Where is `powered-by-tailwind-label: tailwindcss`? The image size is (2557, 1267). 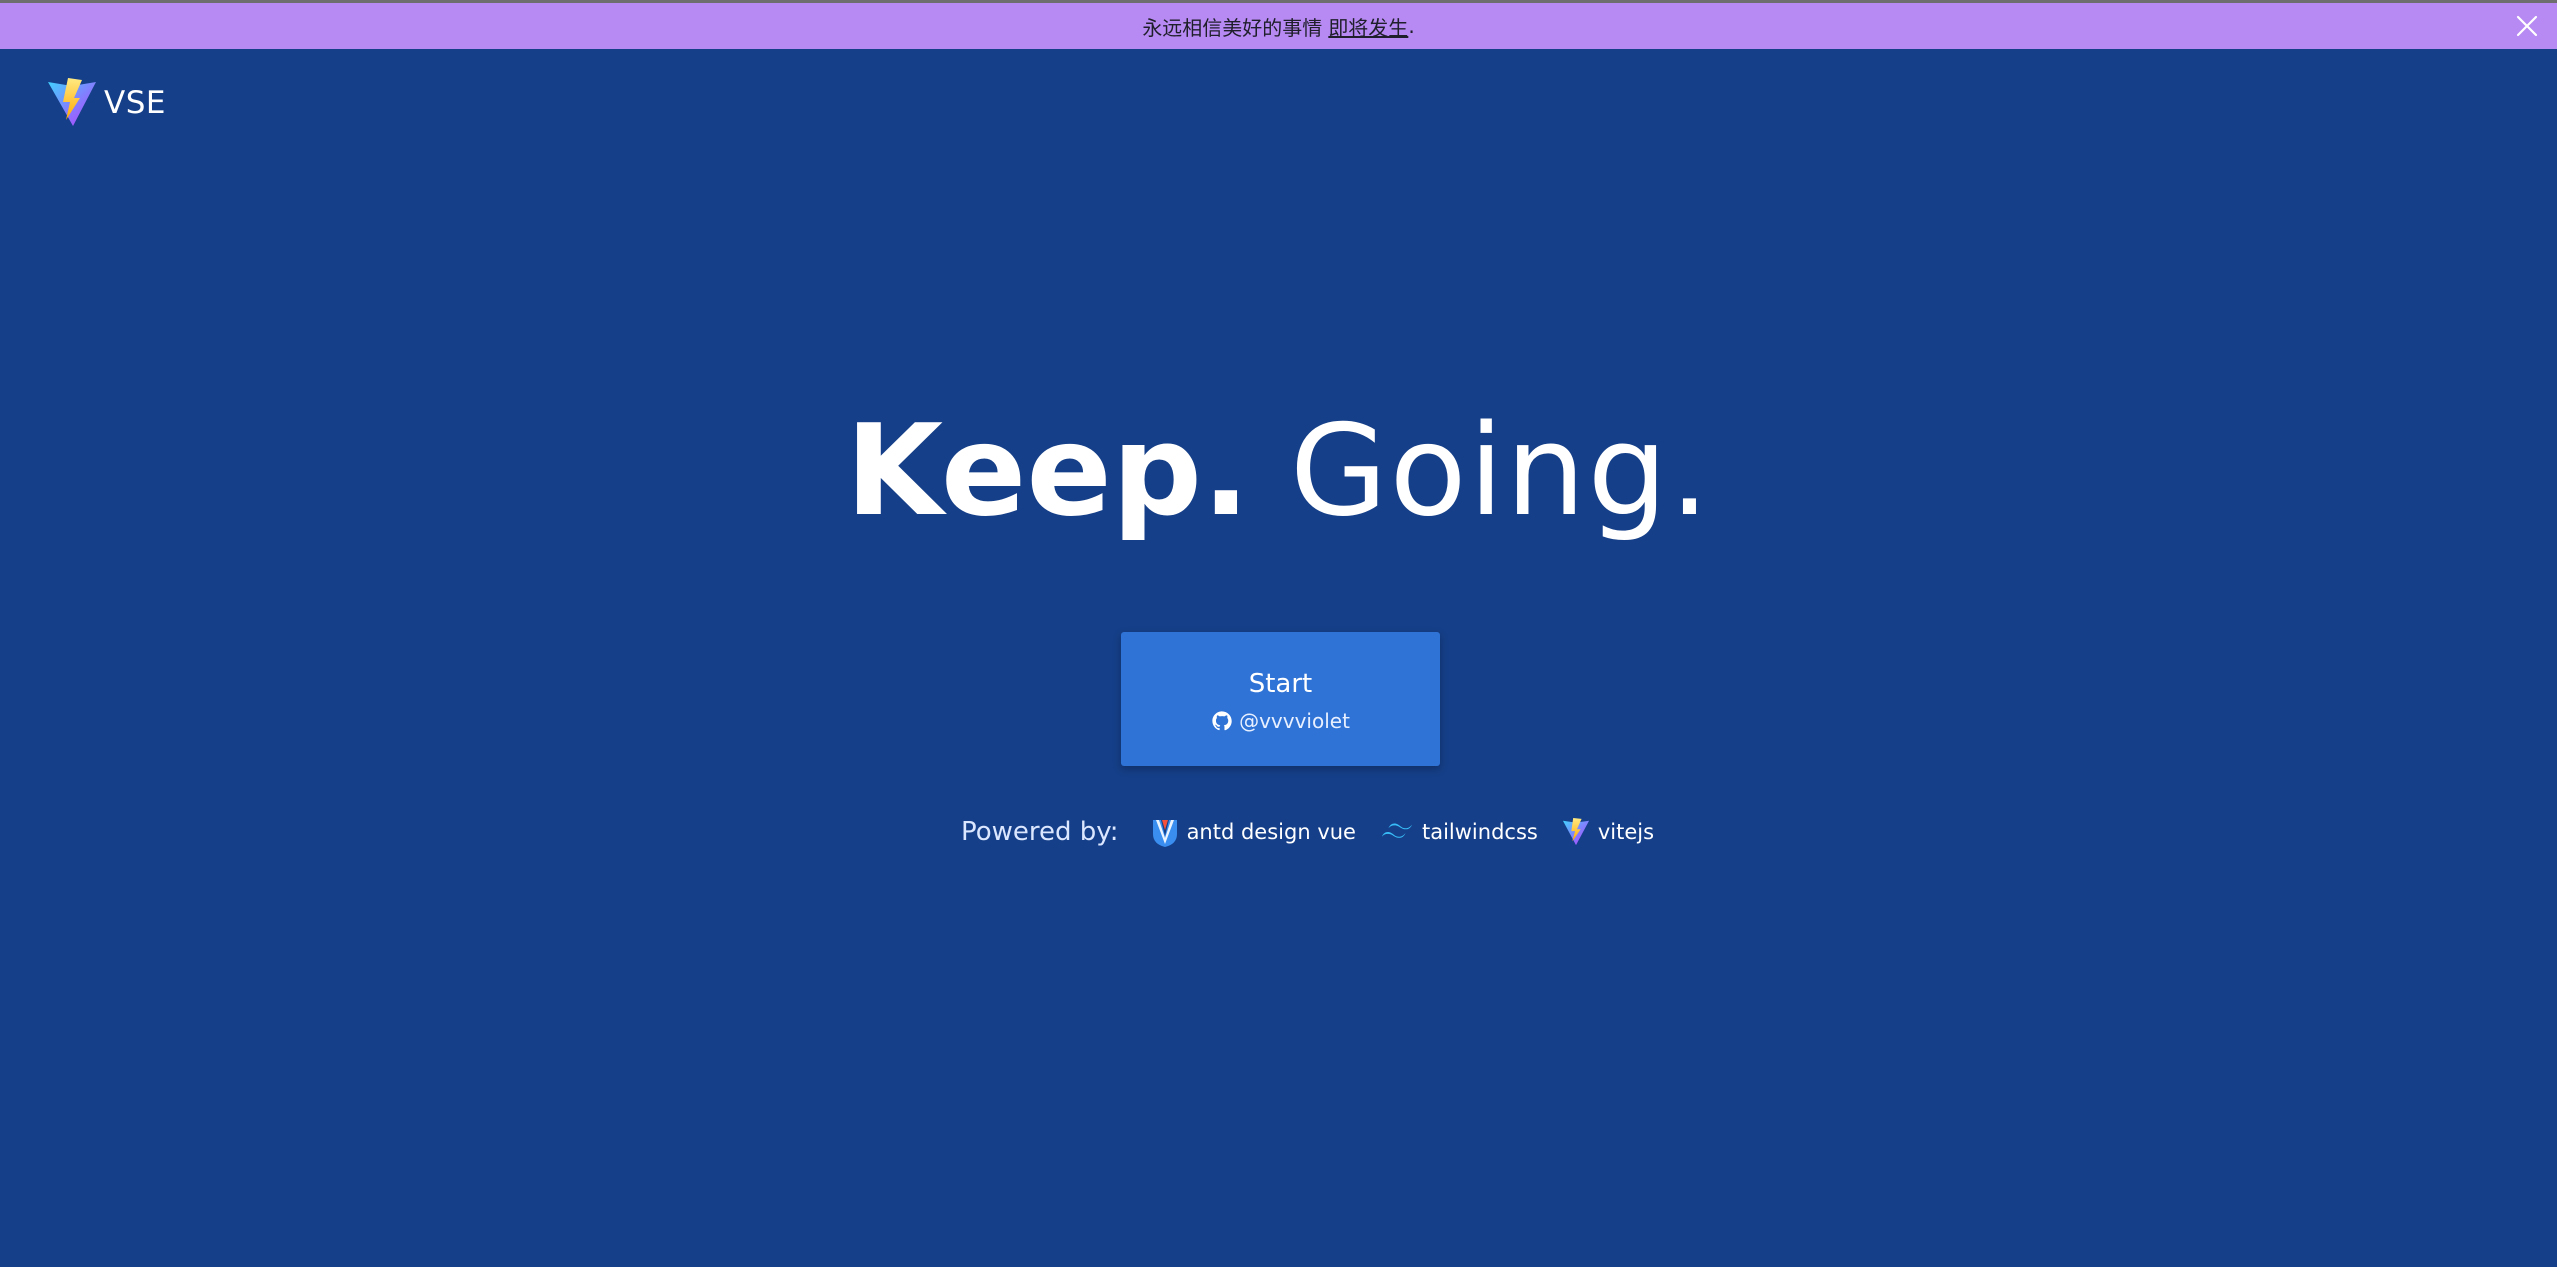 powered-by-tailwind-label: tailwindcss is located at coordinates (1479, 832).